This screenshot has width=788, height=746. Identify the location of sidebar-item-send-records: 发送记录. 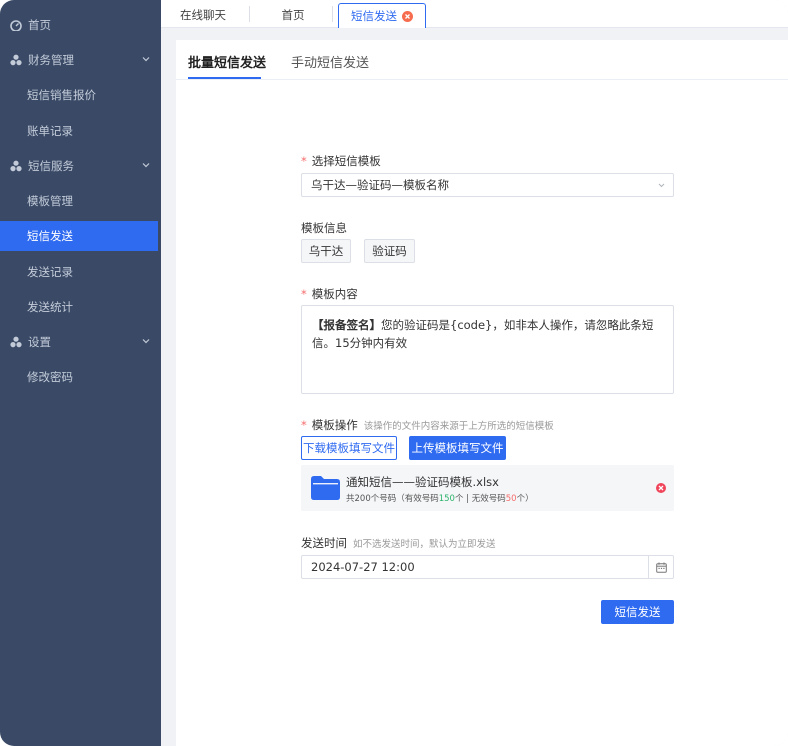
(79, 272).